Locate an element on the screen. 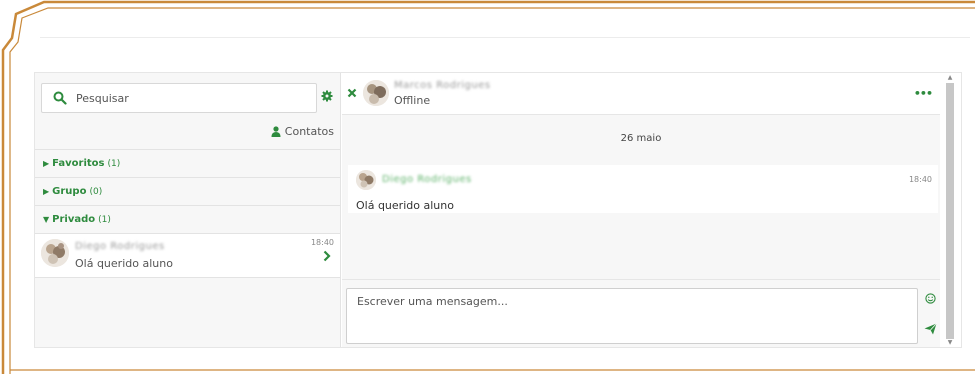 The image size is (975, 374). chevron-right-icon is located at coordinates (327, 256).